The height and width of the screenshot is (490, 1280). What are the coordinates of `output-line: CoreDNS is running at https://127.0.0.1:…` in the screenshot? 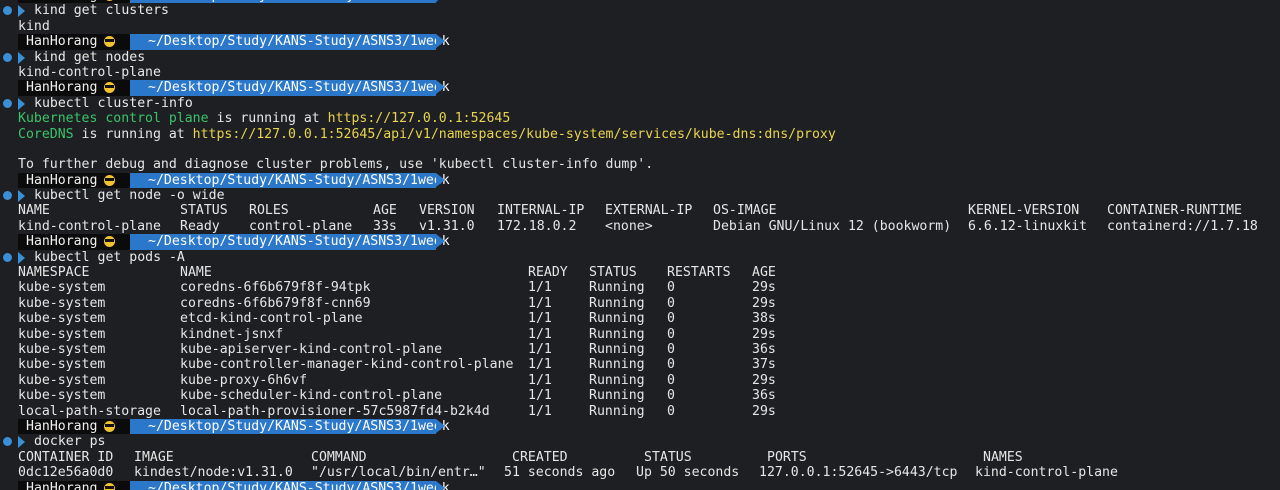 It's located at (640, 134).